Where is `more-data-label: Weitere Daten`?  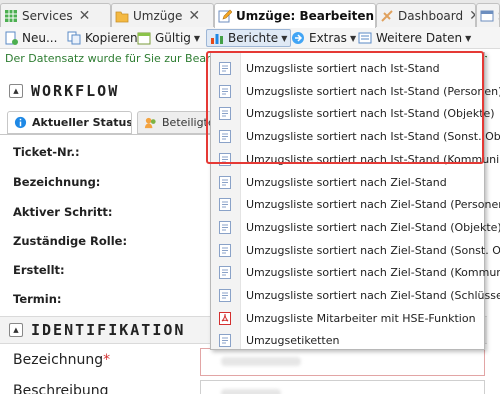 more-data-label: Weitere Daten is located at coordinates (419, 38).